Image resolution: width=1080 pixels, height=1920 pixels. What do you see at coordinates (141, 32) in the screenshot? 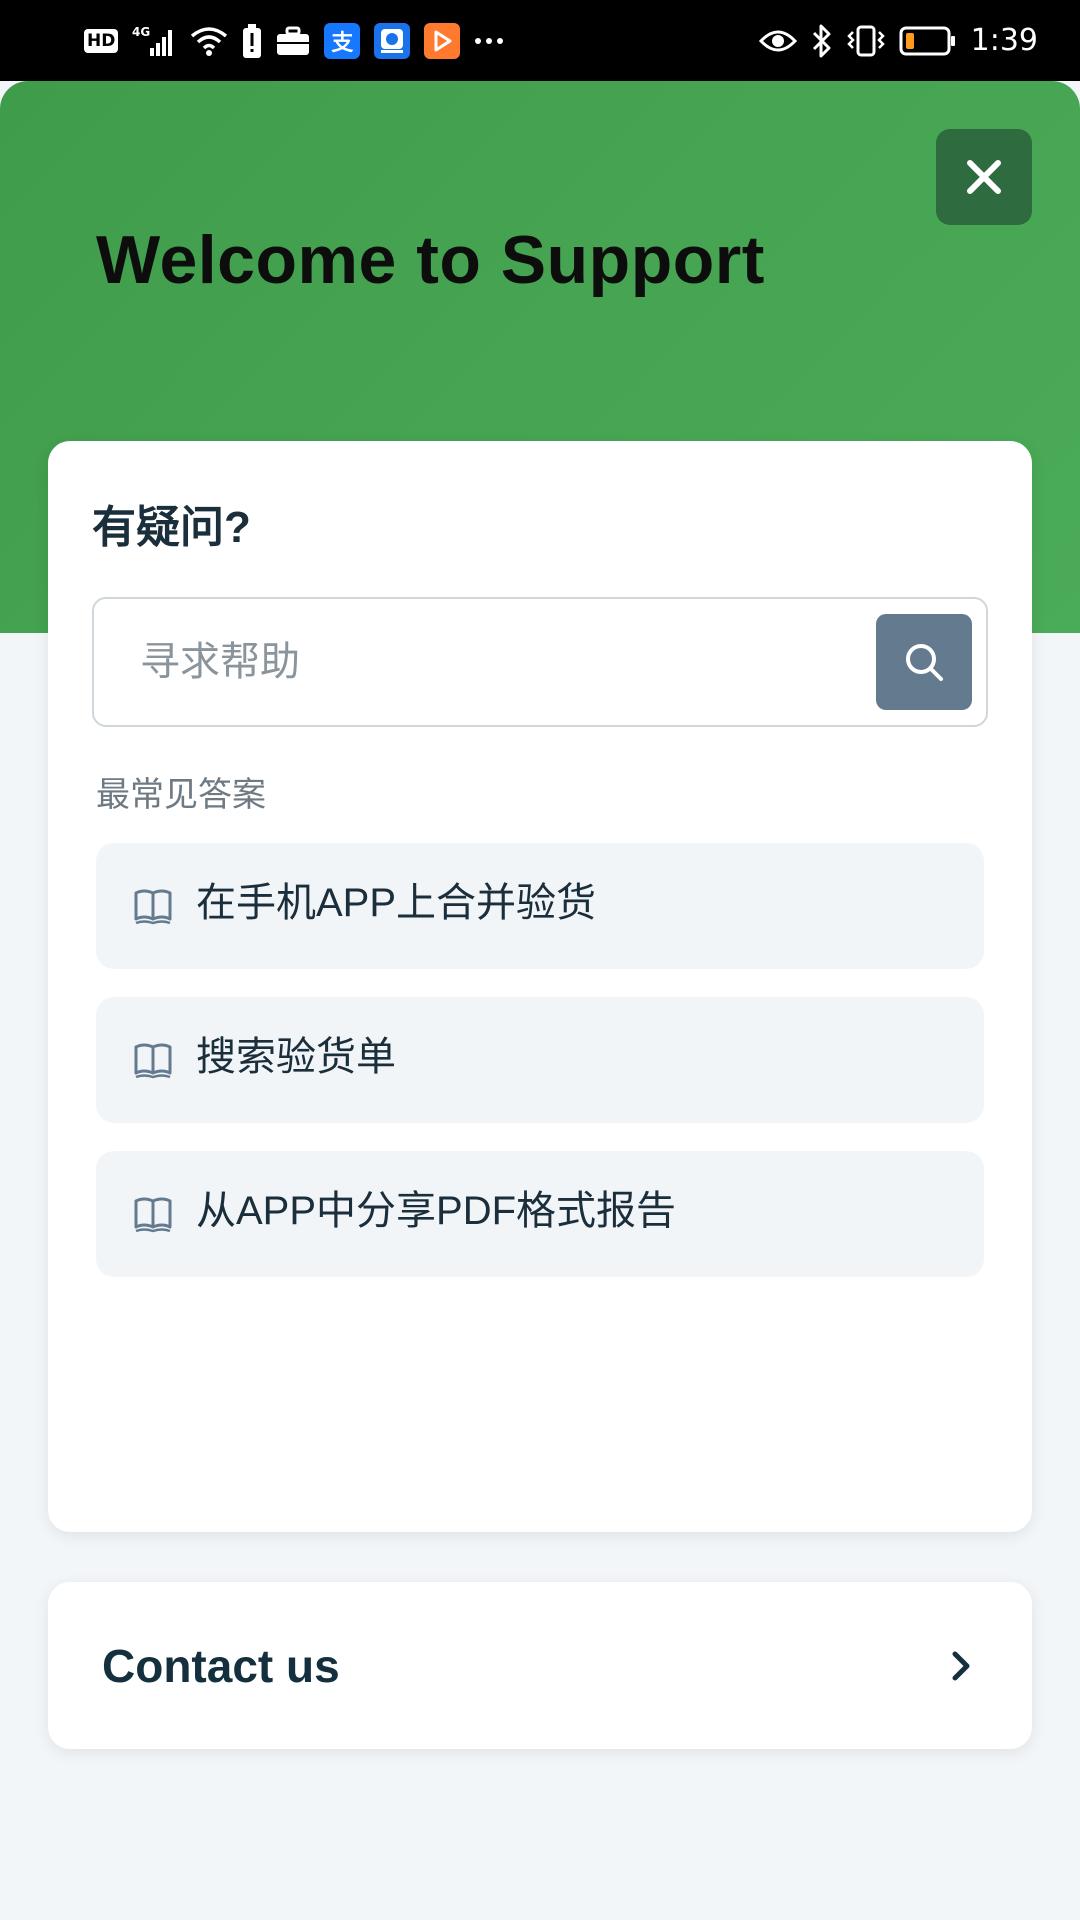
I see `network-type-label: 4G` at bounding box center [141, 32].